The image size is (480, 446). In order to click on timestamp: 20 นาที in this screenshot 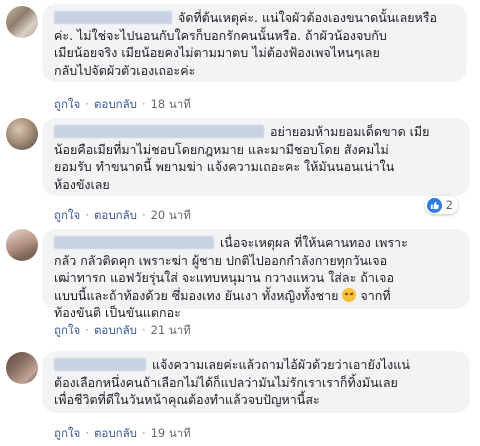, I will do `click(171, 215)`.